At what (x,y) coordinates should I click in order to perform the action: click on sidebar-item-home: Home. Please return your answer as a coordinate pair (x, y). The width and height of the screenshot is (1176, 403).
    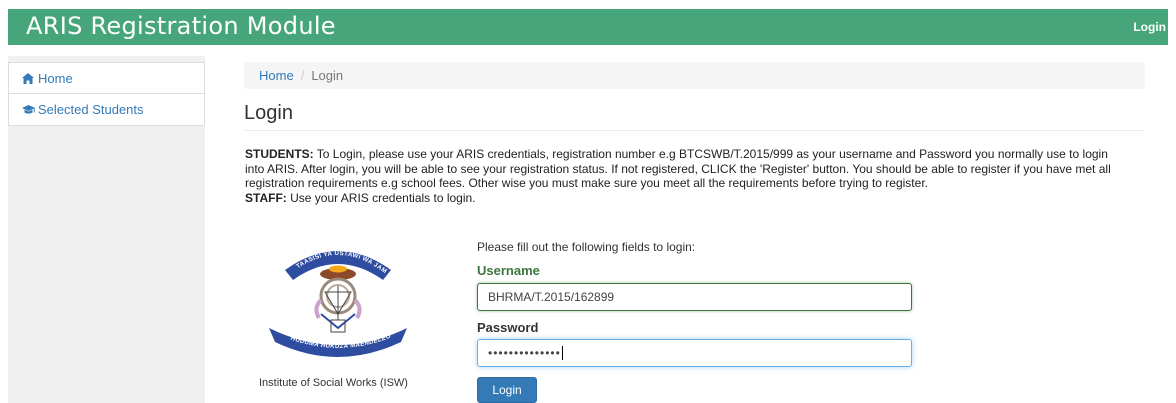
    Looking at the image, I should click on (106, 78).